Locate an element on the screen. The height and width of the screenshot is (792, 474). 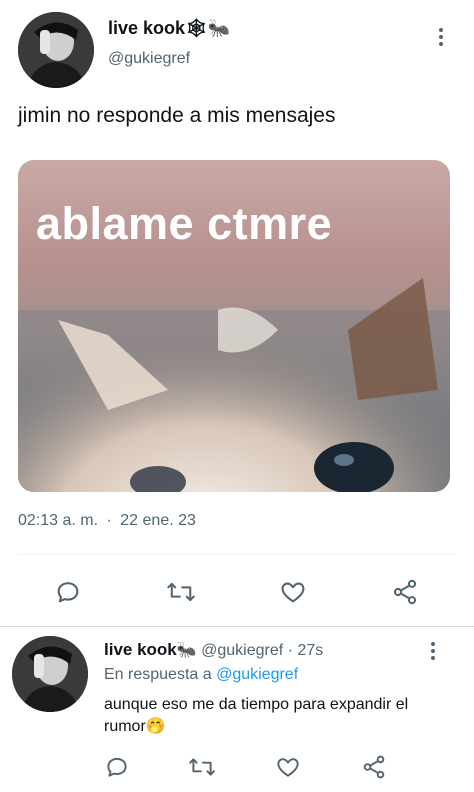
reply-author-handle: @gukiegref is located at coordinates (242, 650).